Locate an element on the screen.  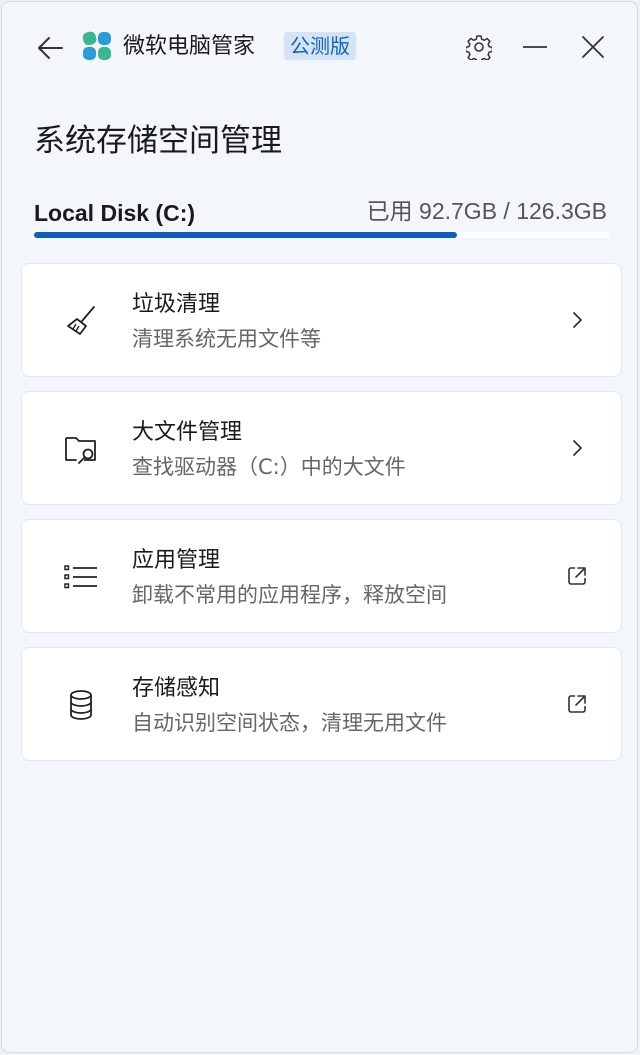
page-title: 系统存储空间管理 is located at coordinates (158, 141).